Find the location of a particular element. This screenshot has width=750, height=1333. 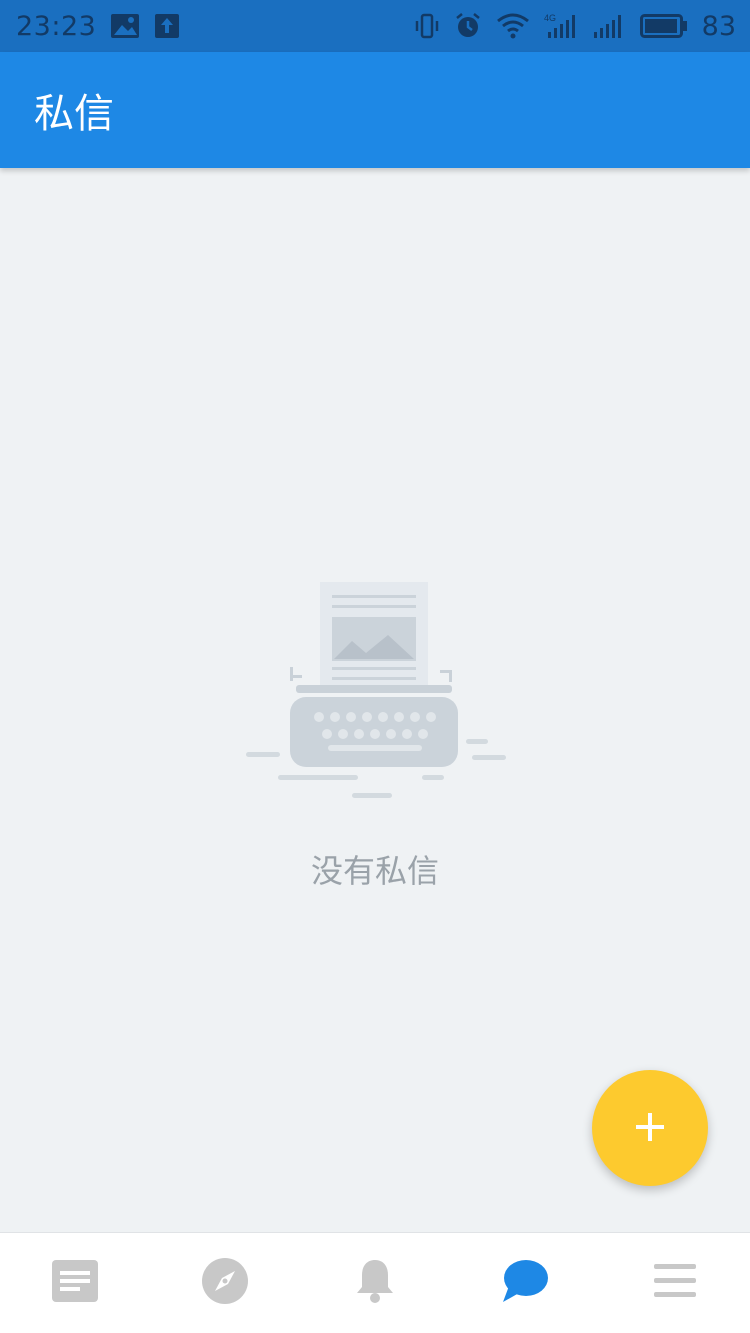

signal-icon is located at coordinates (609, 26).